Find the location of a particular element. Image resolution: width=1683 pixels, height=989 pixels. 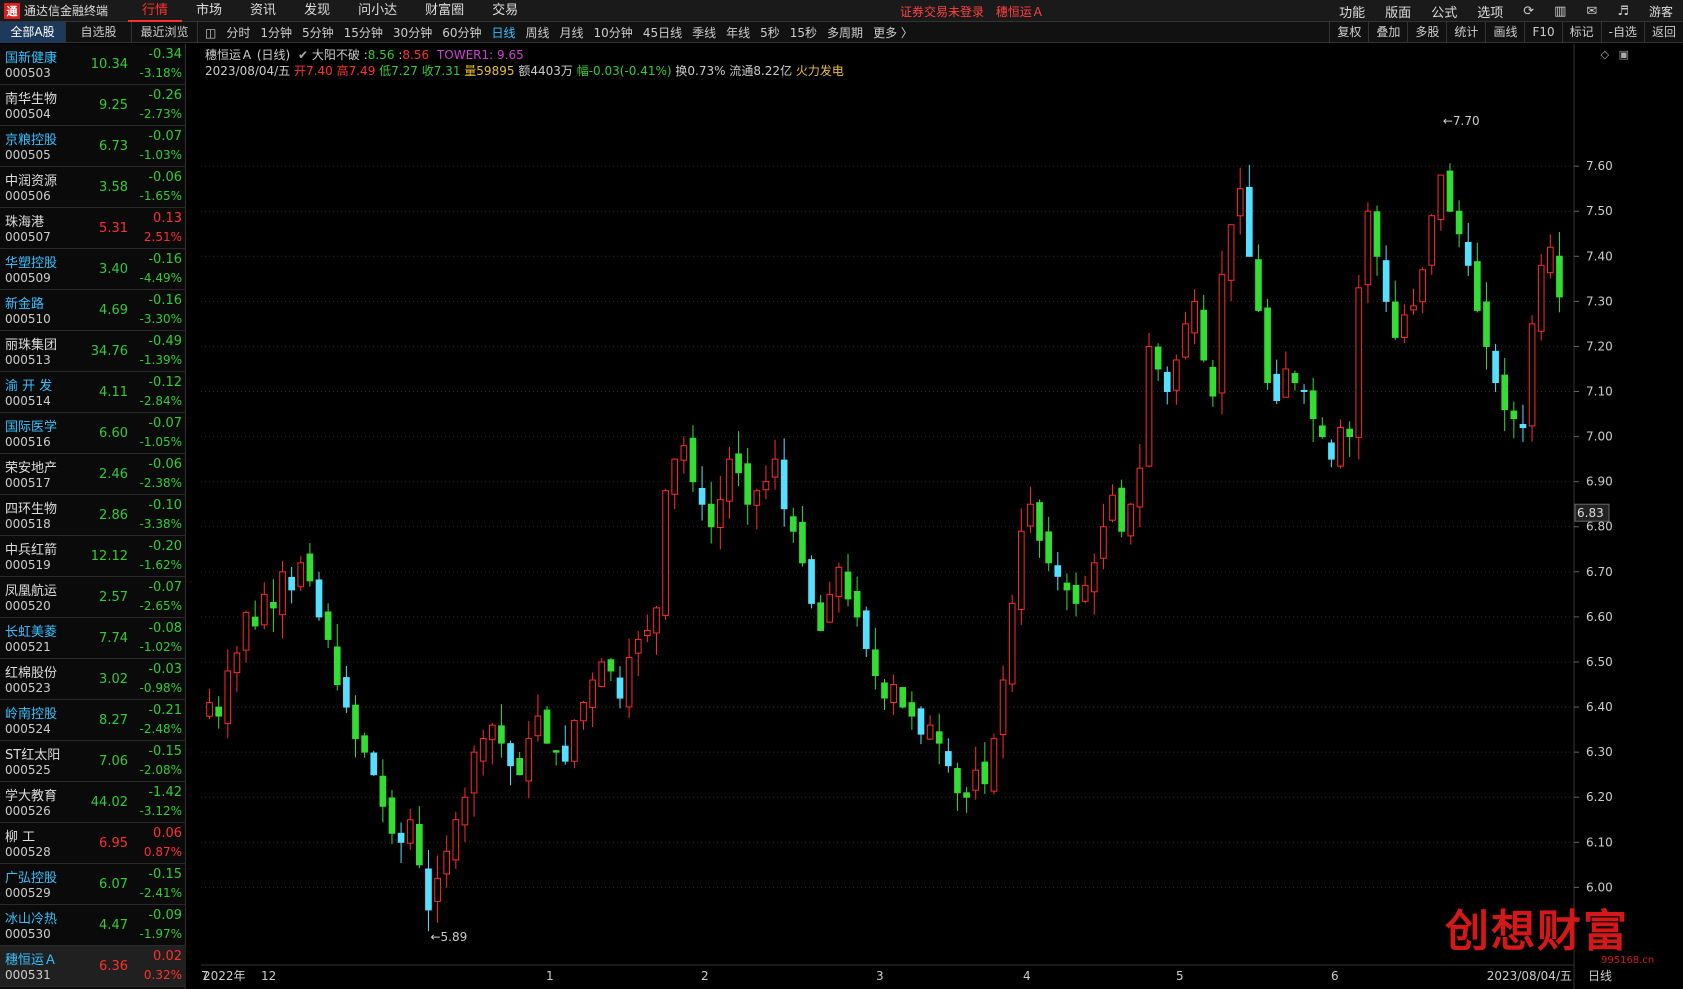

period-item: 30分钟 is located at coordinates (412, 32).